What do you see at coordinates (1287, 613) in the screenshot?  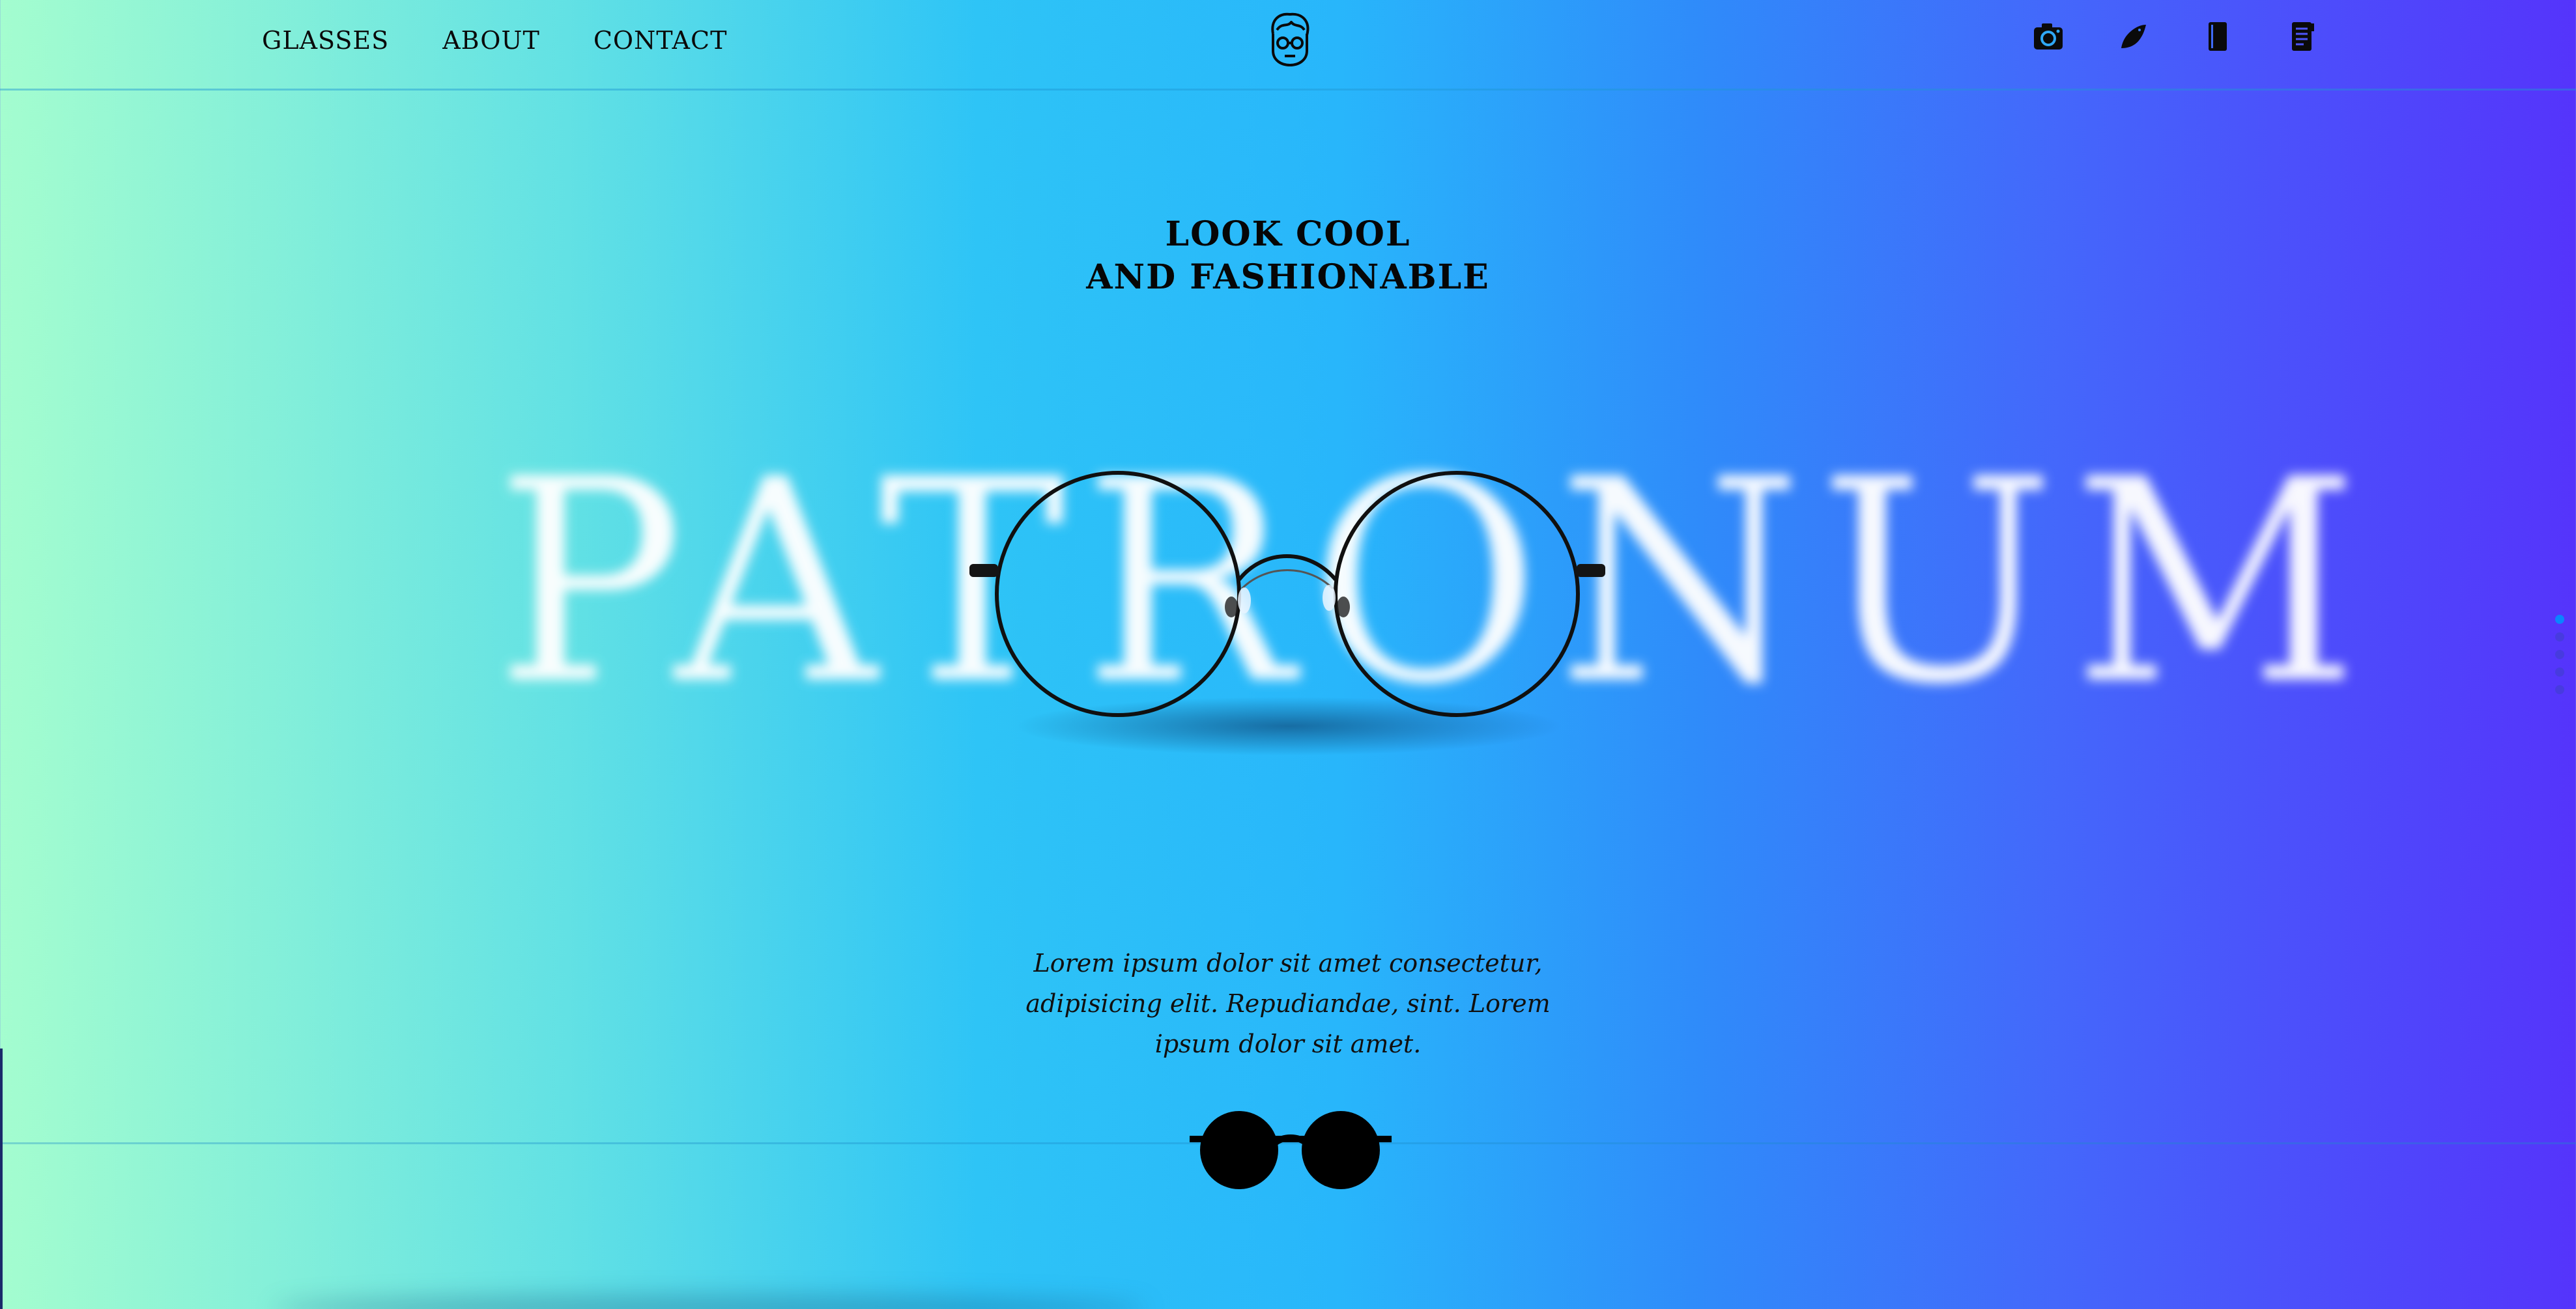 I see `round-glasses-image` at bounding box center [1287, 613].